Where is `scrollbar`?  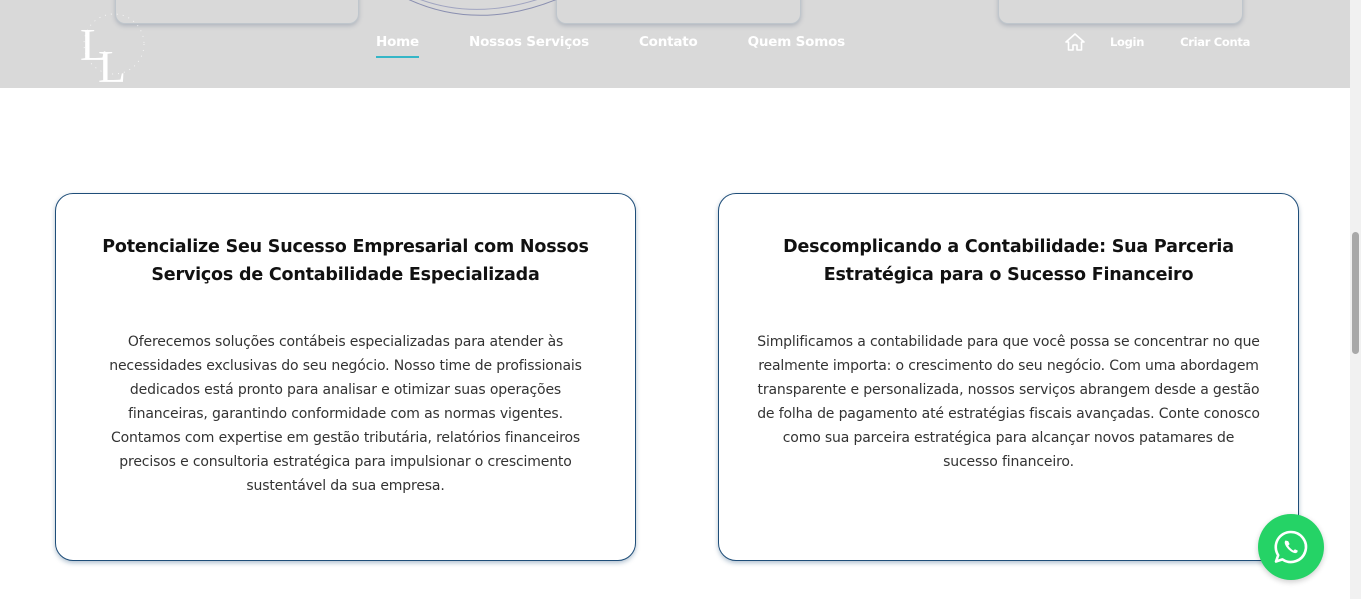
scrollbar is located at coordinates (1355, 299).